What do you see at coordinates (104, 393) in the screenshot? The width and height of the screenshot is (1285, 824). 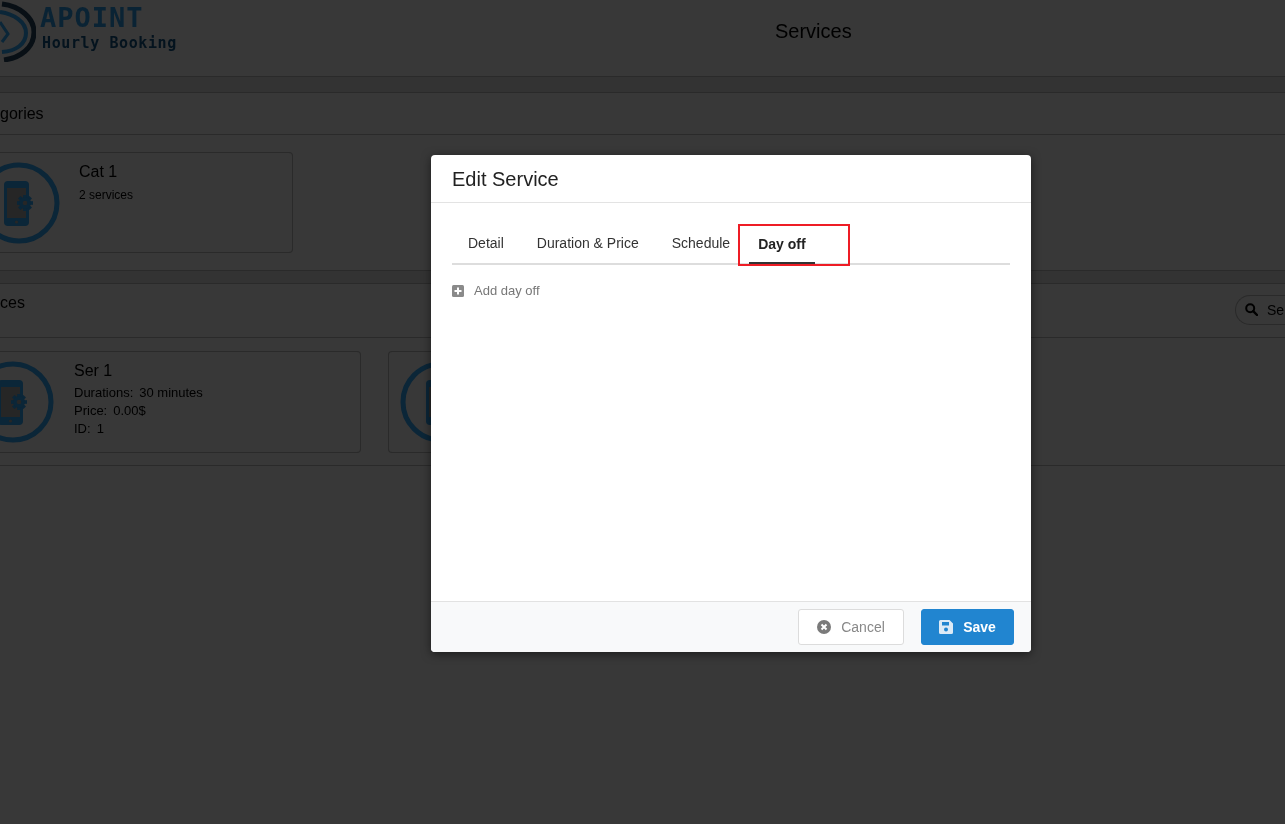 I see `detail-label: Durations:` at bounding box center [104, 393].